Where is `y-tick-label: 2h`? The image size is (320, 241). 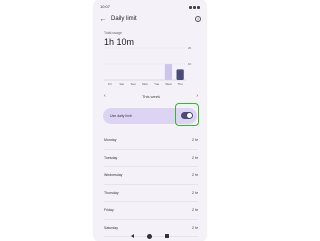 y-tick-label: 2h is located at coordinates (190, 48).